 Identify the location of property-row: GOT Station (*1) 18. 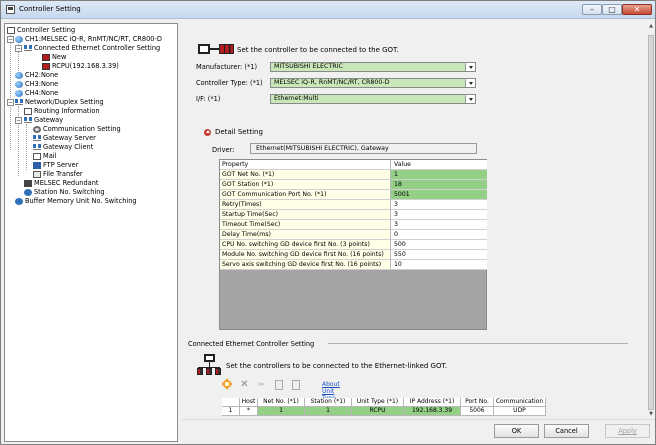
(354, 185).